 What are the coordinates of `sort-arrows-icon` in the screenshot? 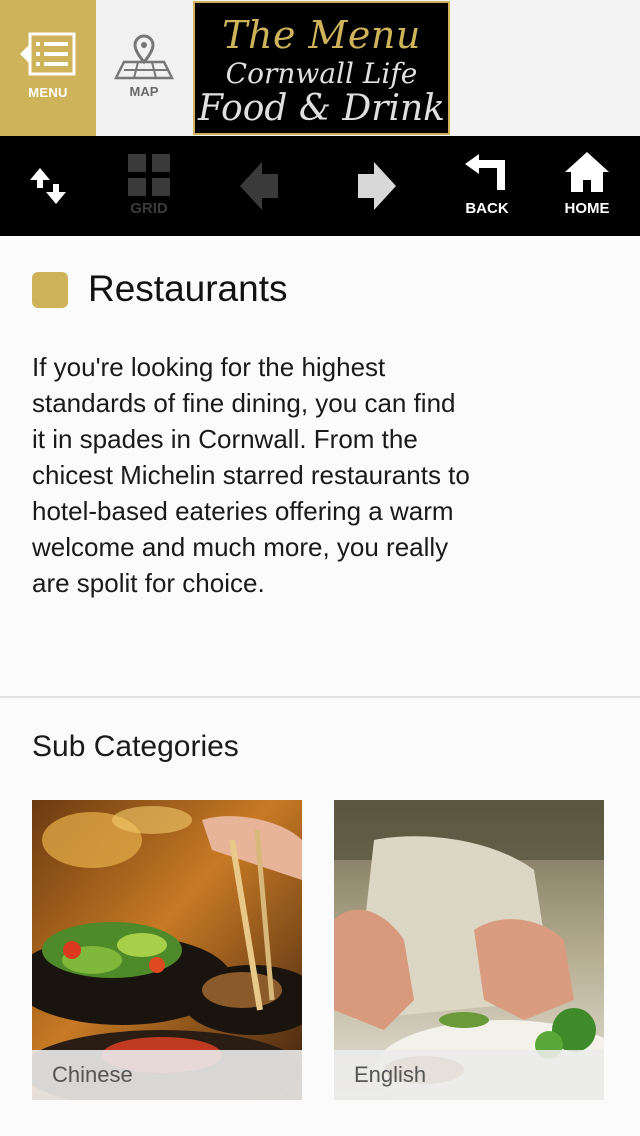 It's located at (48, 186).